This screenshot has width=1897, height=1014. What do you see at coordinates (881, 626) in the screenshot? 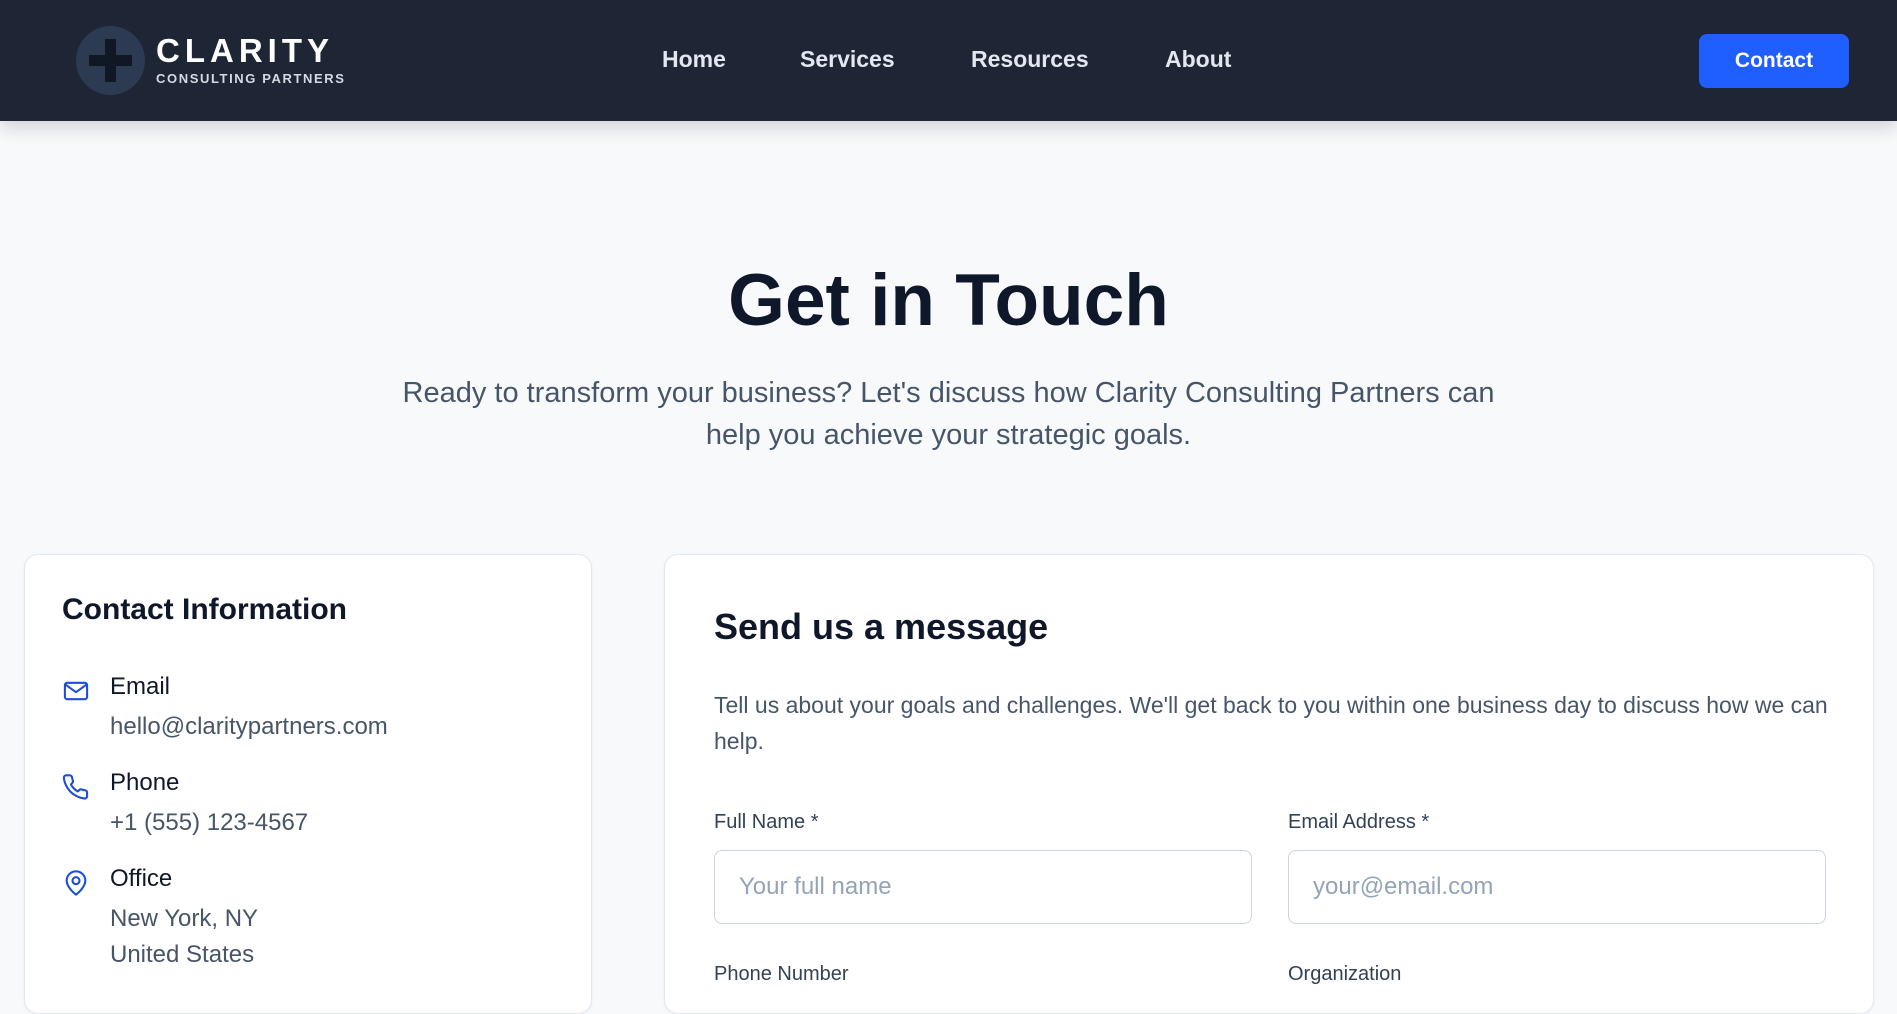
I see `form-title: Send us a message` at bounding box center [881, 626].